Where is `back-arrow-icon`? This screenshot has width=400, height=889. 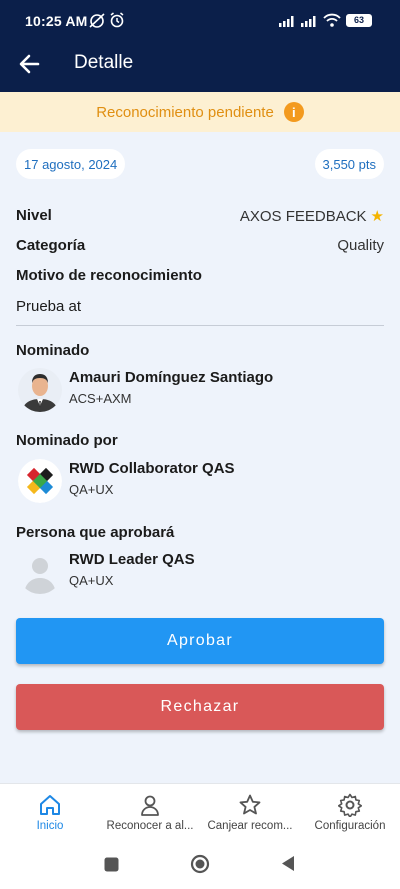 back-arrow-icon is located at coordinates (30, 64).